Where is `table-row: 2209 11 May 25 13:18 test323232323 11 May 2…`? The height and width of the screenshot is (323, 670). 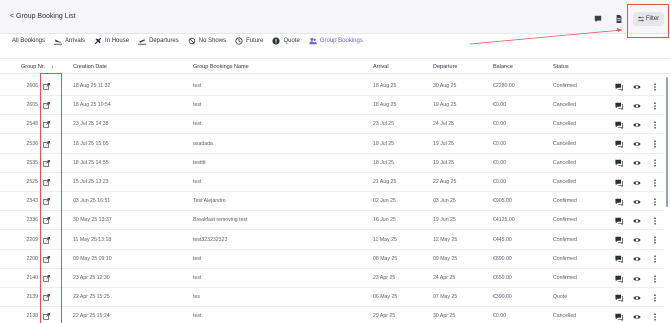 table-row: 2209 11 May 25 13:18 test323232323 11 May 2… is located at coordinates (332, 240).